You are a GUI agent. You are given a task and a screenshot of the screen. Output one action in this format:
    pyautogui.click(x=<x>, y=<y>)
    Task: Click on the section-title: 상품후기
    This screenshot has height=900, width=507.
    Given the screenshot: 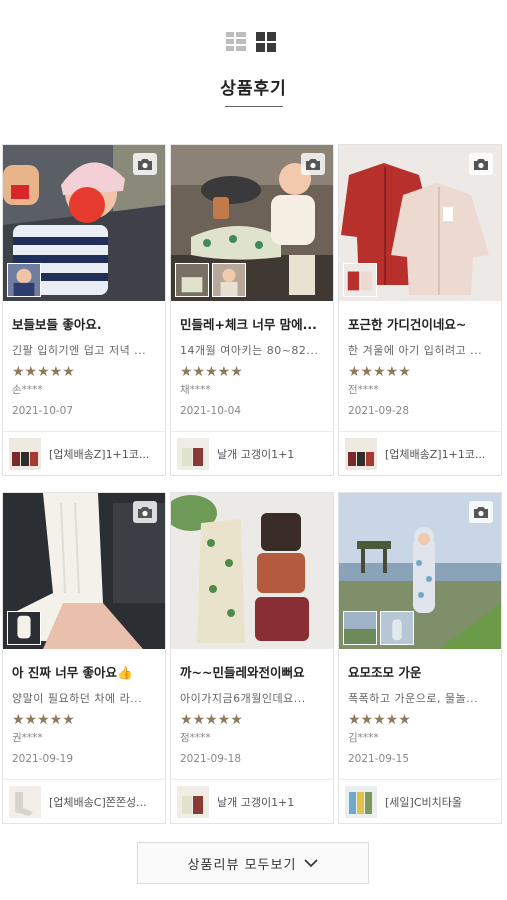 What is the action you would take?
    pyautogui.click(x=253, y=89)
    